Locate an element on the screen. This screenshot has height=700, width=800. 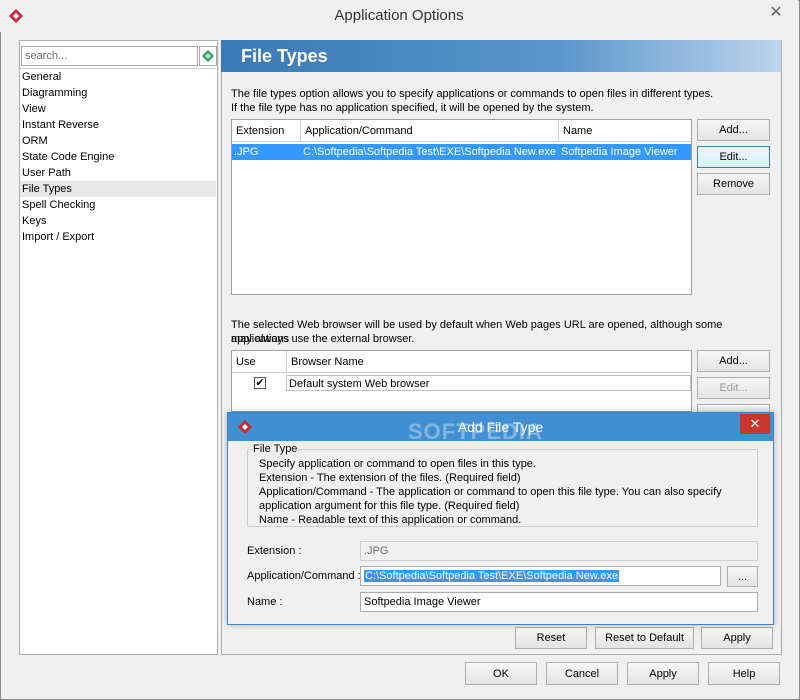
nav-item-orm: ORM is located at coordinates (118, 141).